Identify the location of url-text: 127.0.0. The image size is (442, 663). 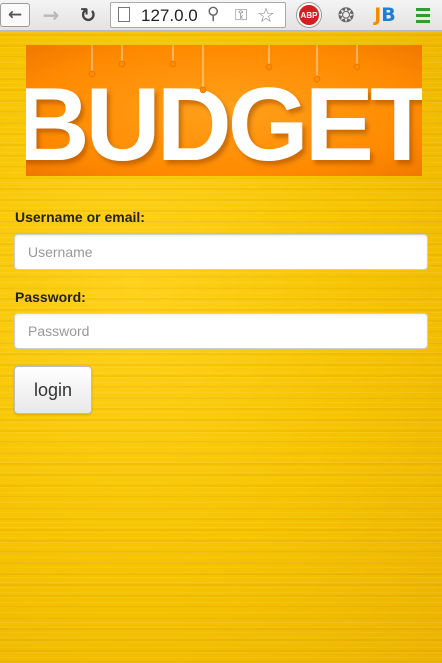
(169, 16).